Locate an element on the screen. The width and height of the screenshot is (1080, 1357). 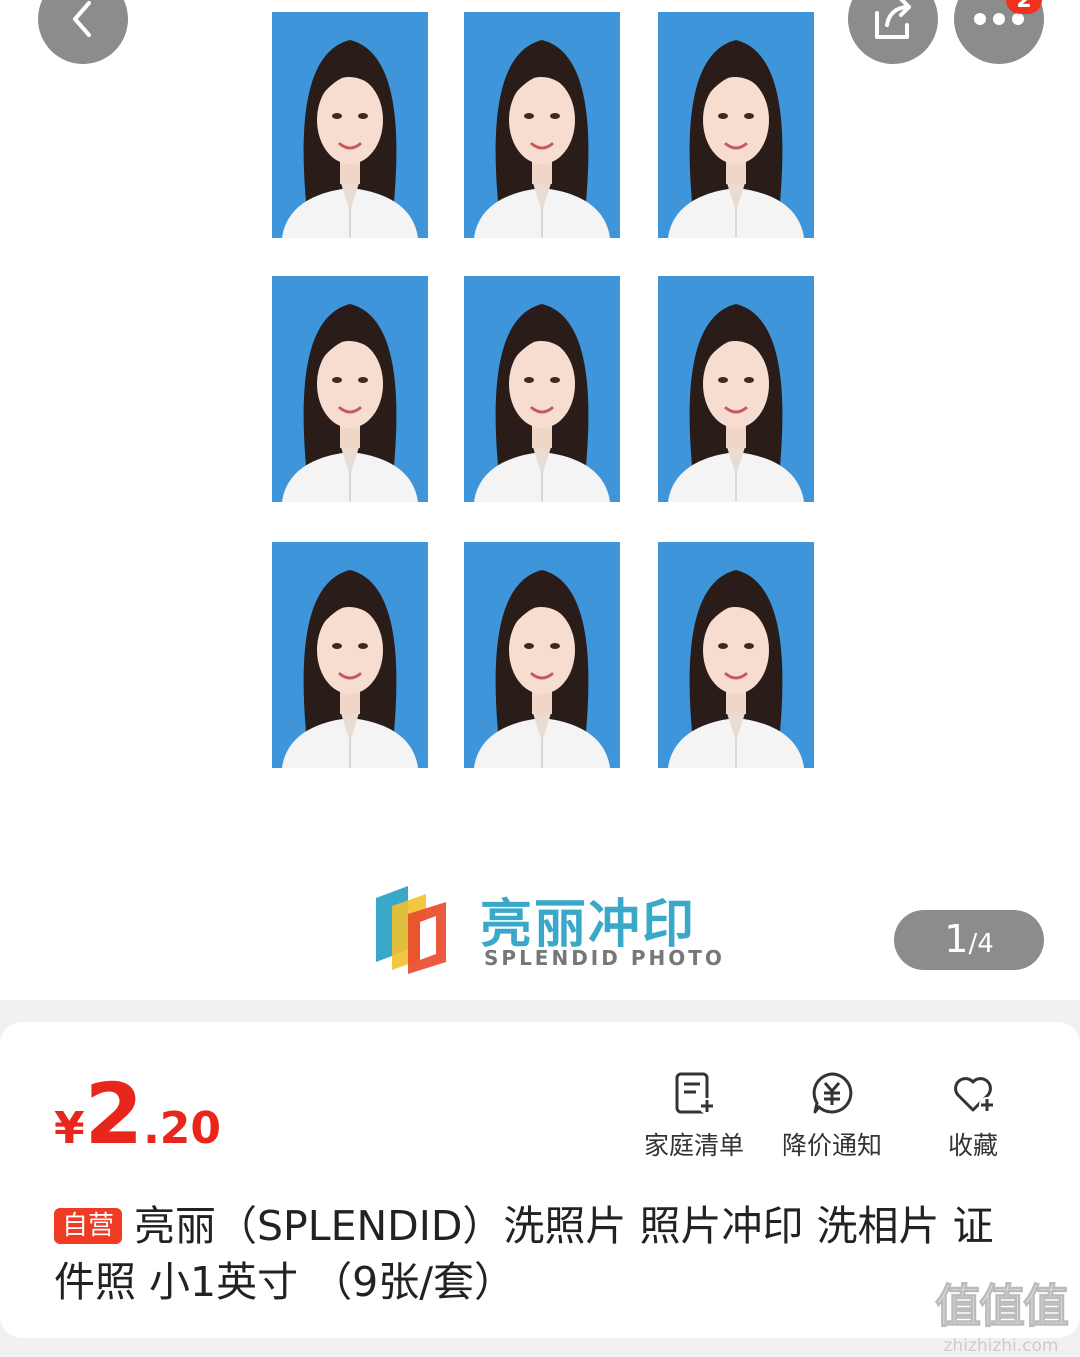
family-list-label: 家庭清单 is located at coordinates (694, 1145).